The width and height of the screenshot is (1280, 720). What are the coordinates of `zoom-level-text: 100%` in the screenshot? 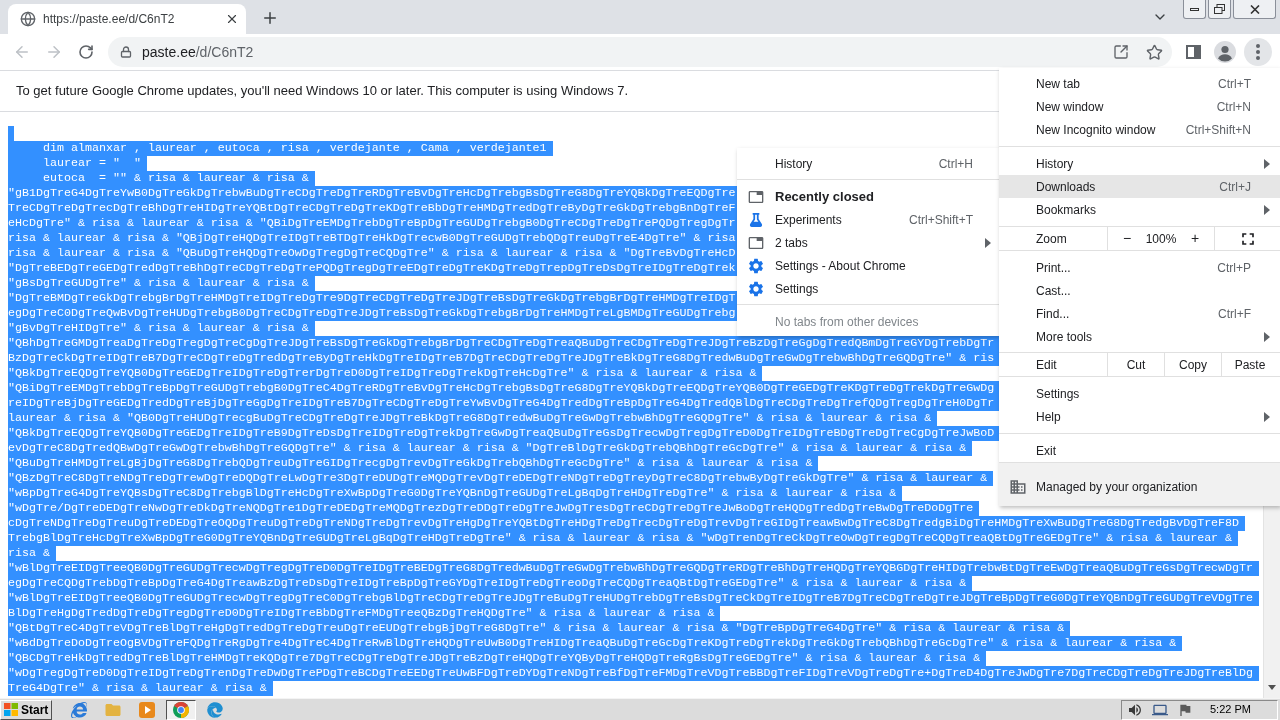 It's located at (1161, 239).